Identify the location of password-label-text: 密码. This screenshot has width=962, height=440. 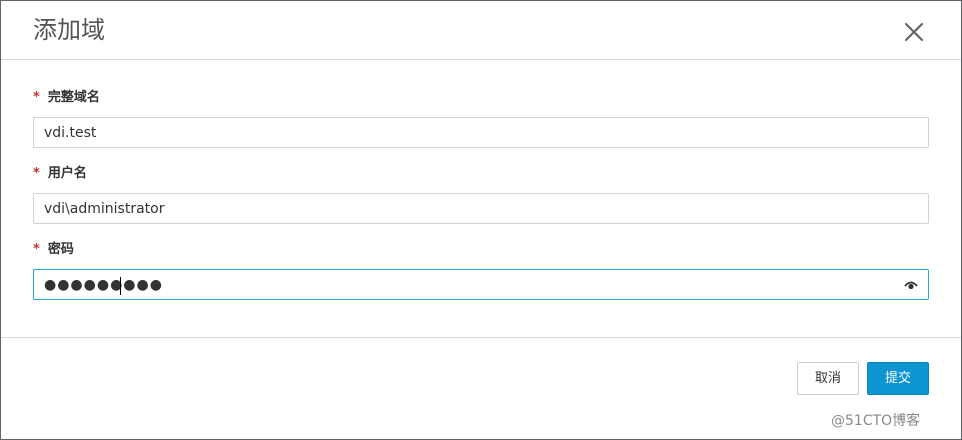
(60, 249).